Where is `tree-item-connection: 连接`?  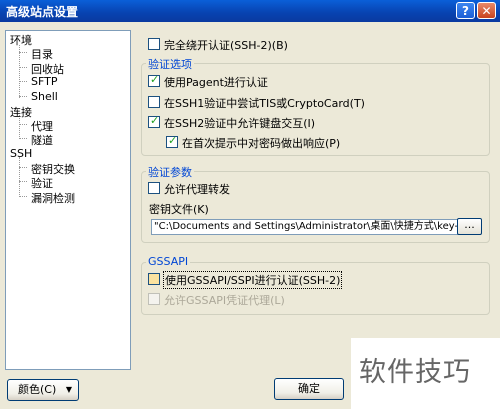
tree-item-connection: 连接 is located at coordinates (21, 112).